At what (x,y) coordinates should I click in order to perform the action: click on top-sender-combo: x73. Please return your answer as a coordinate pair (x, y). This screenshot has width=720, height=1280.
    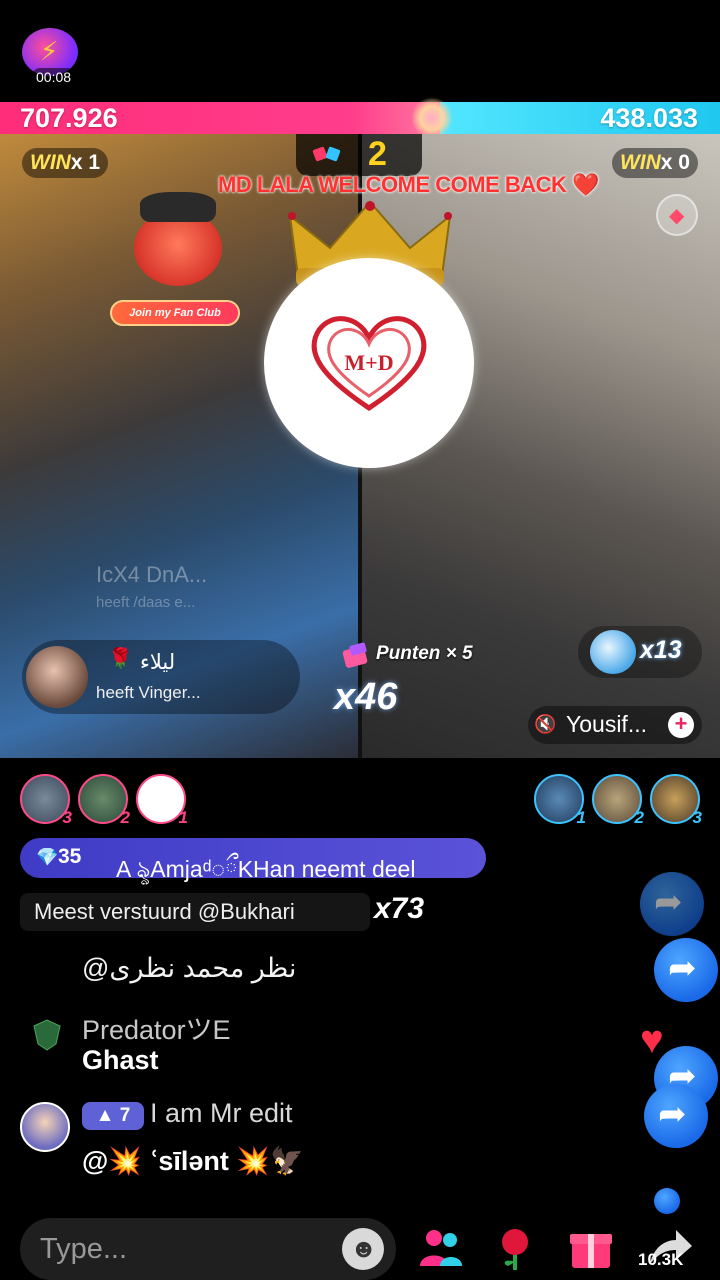
    Looking at the image, I should click on (399, 908).